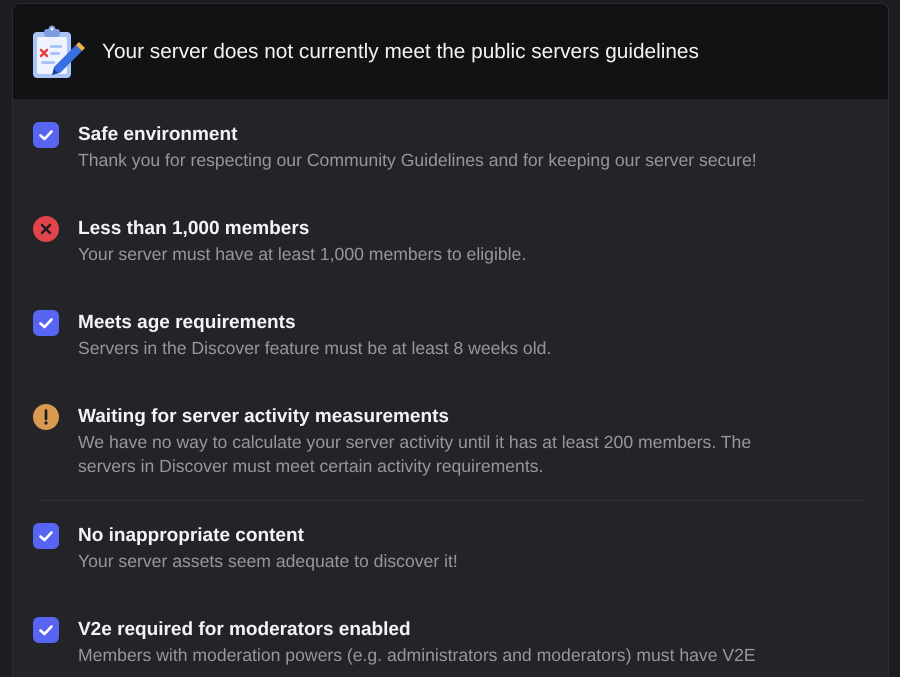  What do you see at coordinates (158, 135) in the screenshot?
I see `requirement-title: Safe environment` at bounding box center [158, 135].